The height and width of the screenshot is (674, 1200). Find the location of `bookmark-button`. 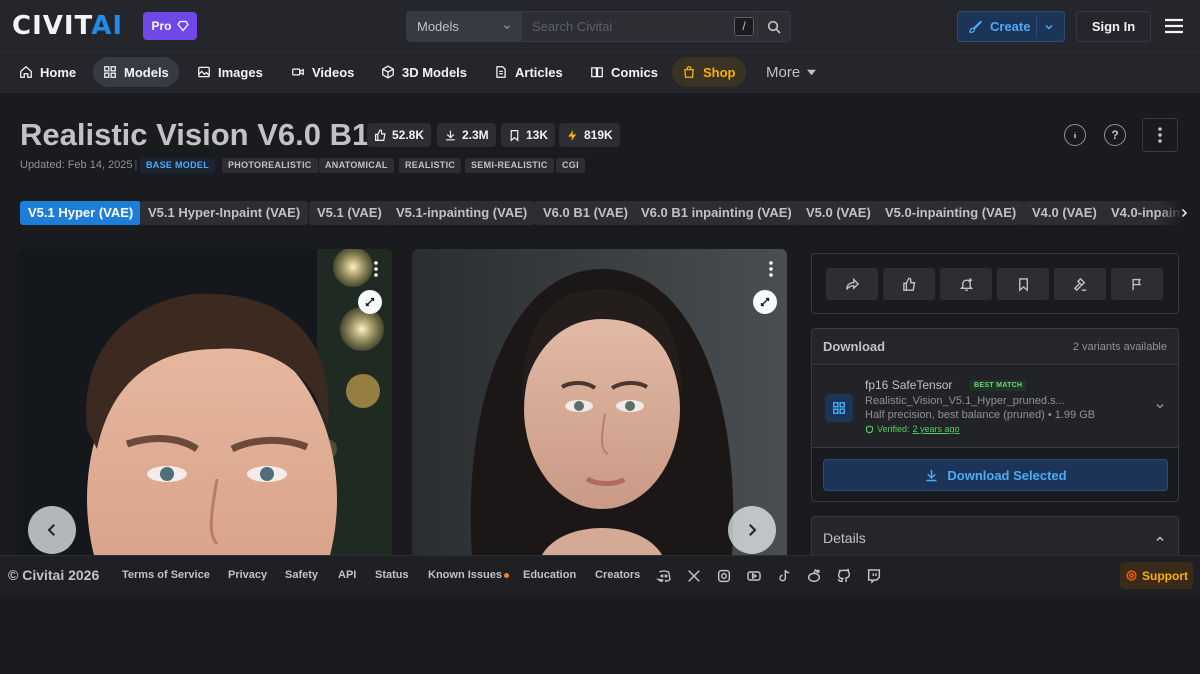

bookmark-button is located at coordinates (1023, 284).